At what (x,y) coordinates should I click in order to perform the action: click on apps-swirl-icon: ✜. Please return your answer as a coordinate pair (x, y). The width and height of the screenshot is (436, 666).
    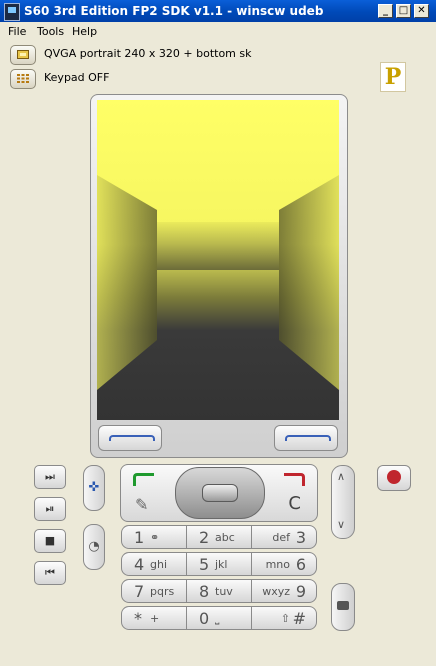
    Looking at the image, I should click on (94, 487).